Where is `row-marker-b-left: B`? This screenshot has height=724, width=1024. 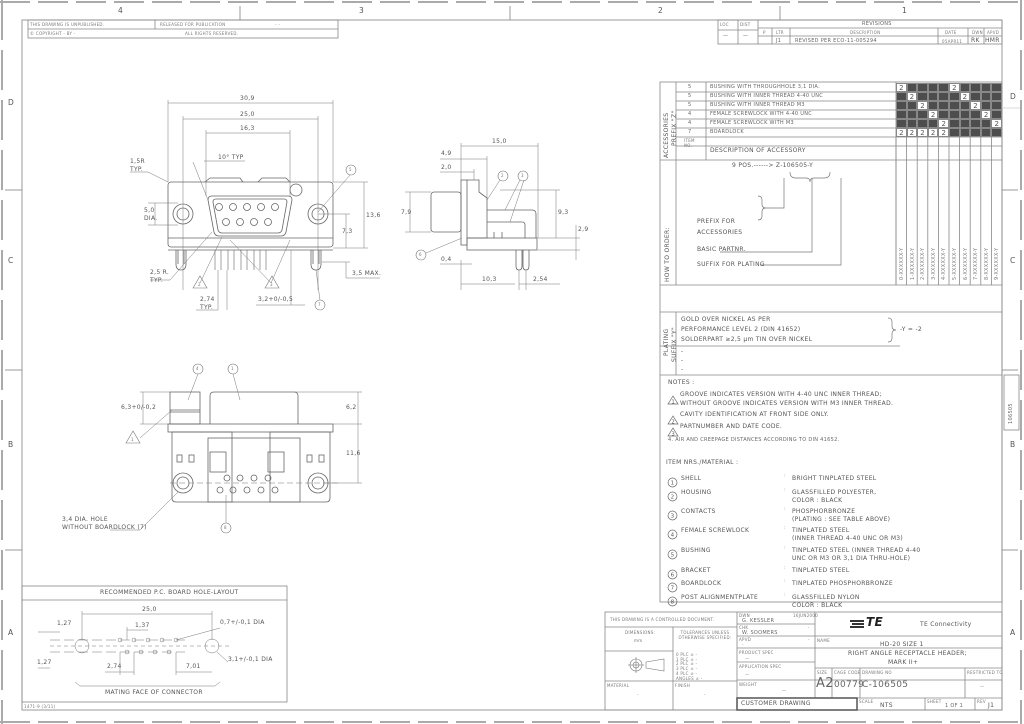
row-marker-b-left: B is located at coordinates (11, 444).